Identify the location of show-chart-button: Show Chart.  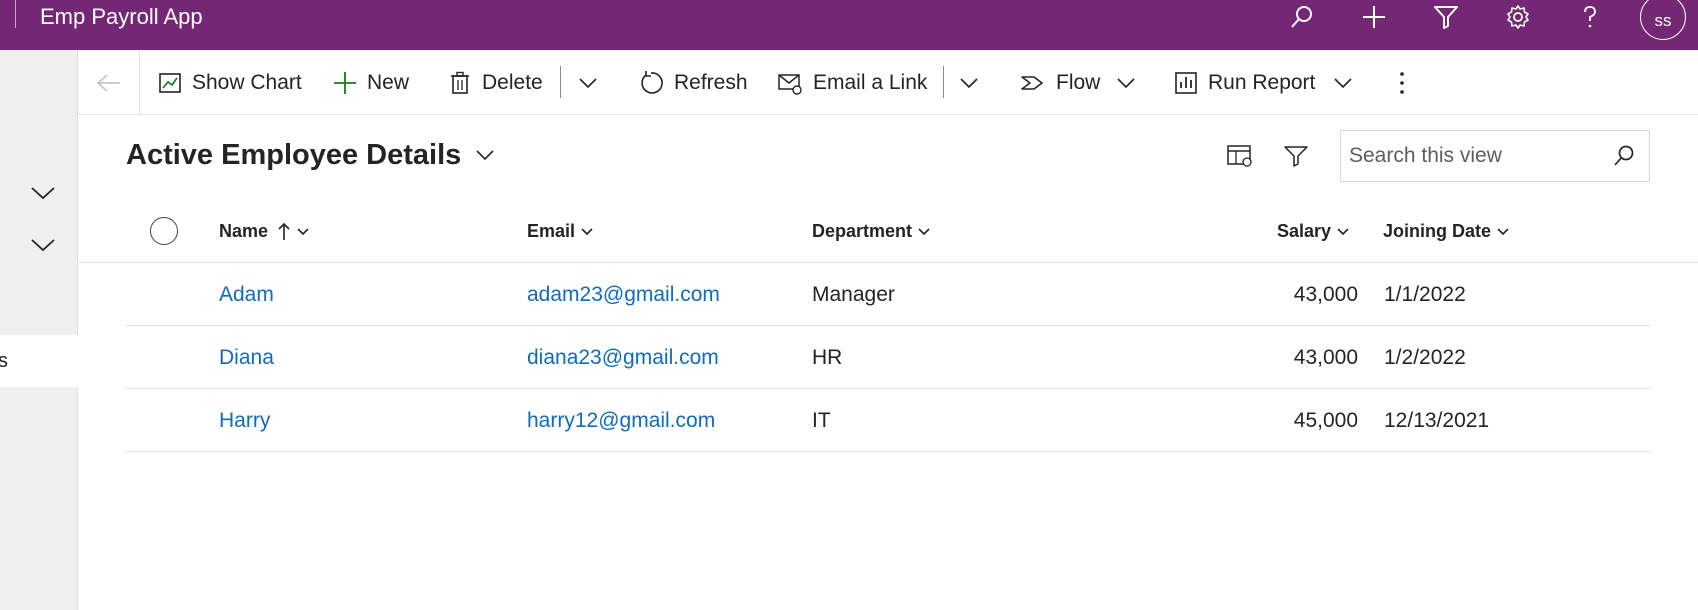
(230, 82).